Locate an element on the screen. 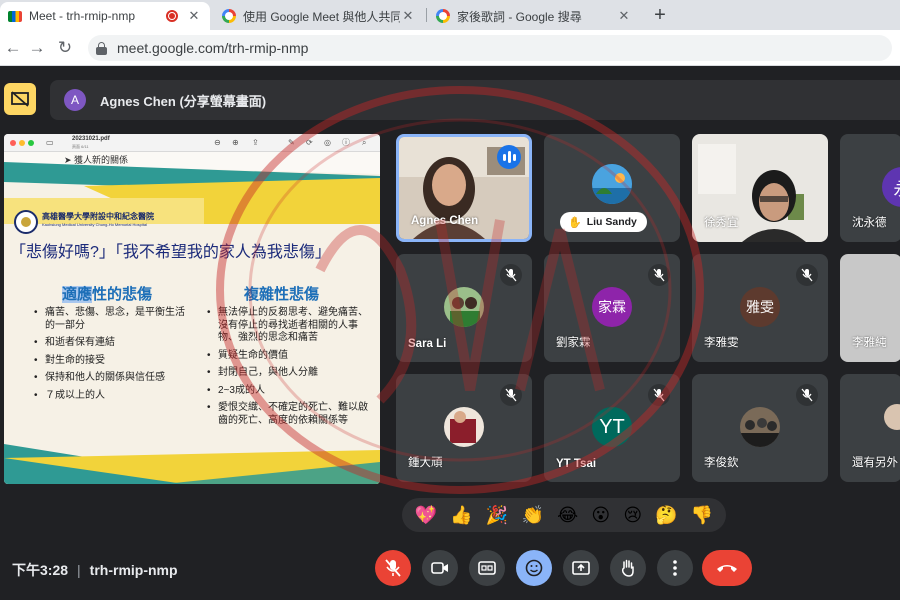 The width and height of the screenshot is (900, 600). slide-previous-line: ➤ 獲人新的關係 is located at coordinates (96, 160).